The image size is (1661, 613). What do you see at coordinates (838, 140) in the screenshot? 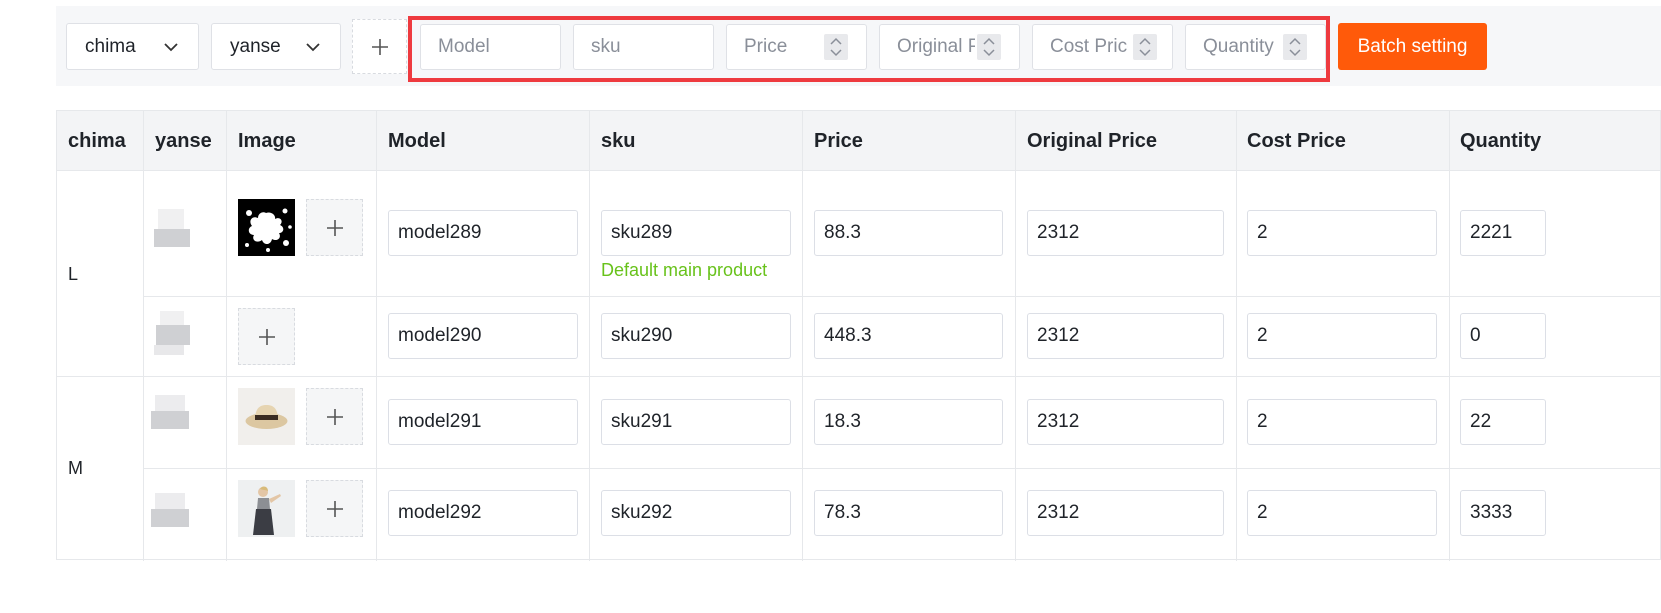
I see `column-header-price: Price` at bounding box center [838, 140].